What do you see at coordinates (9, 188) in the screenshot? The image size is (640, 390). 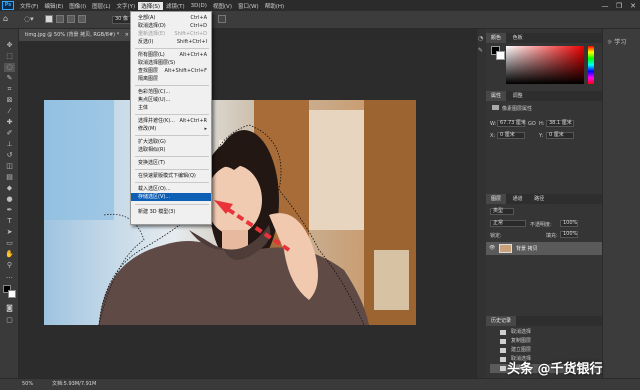 I see `blur-tool-icon: ◆` at bounding box center [9, 188].